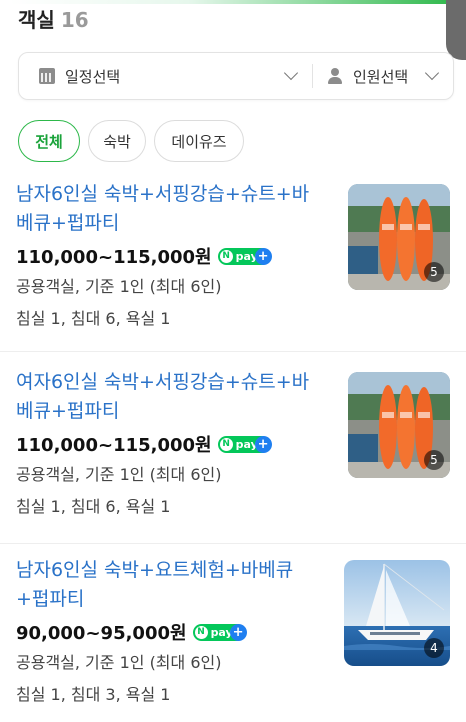 This screenshot has height=722, width=466. What do you see at coordinates (47, 76) in the screenshot?
I see `calendar-icon` at bounding box center [47, 76].